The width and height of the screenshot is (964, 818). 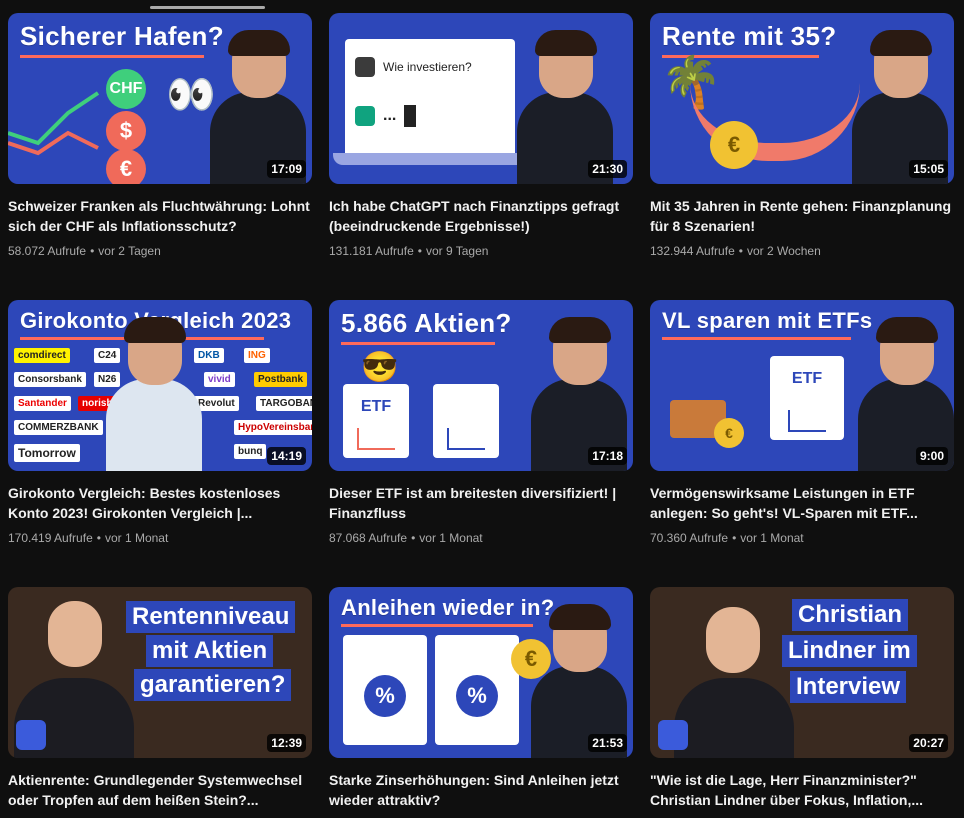 I want to click on video-thumbnail: VL sparen mit ETFs ETF € 9:00, so click(x=802, y=385).